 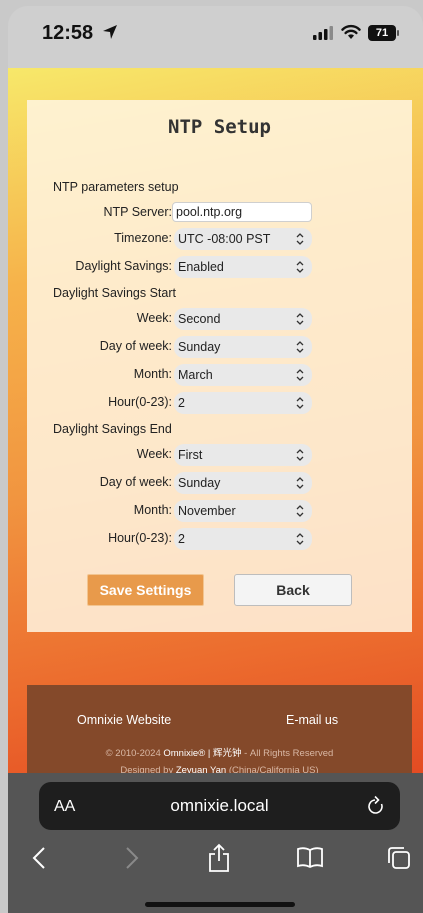 What do you see at coordinates (398, 33) in the screenshot?
I see `battery-nub` at bounding box center [398, 33].